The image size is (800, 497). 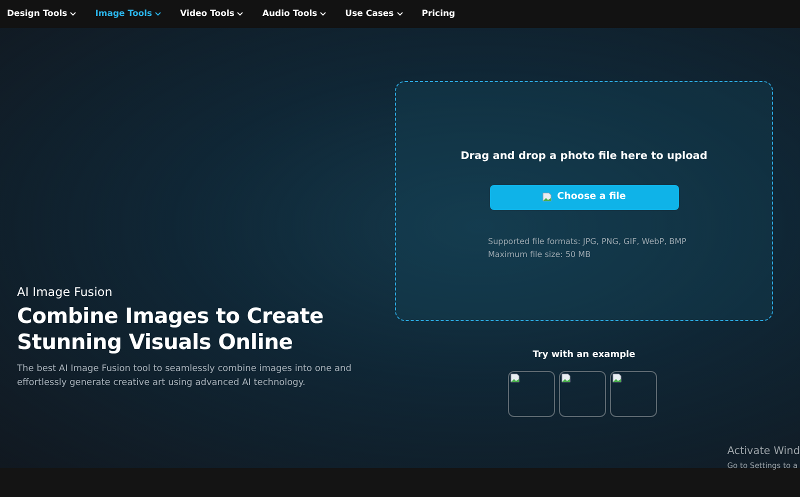 I want to click on hero-description: The best AI Image Fusion tool to seamlessly combine images into one and effortlessly generate creative art using advanced AI technology., so click(x=184, y=376).